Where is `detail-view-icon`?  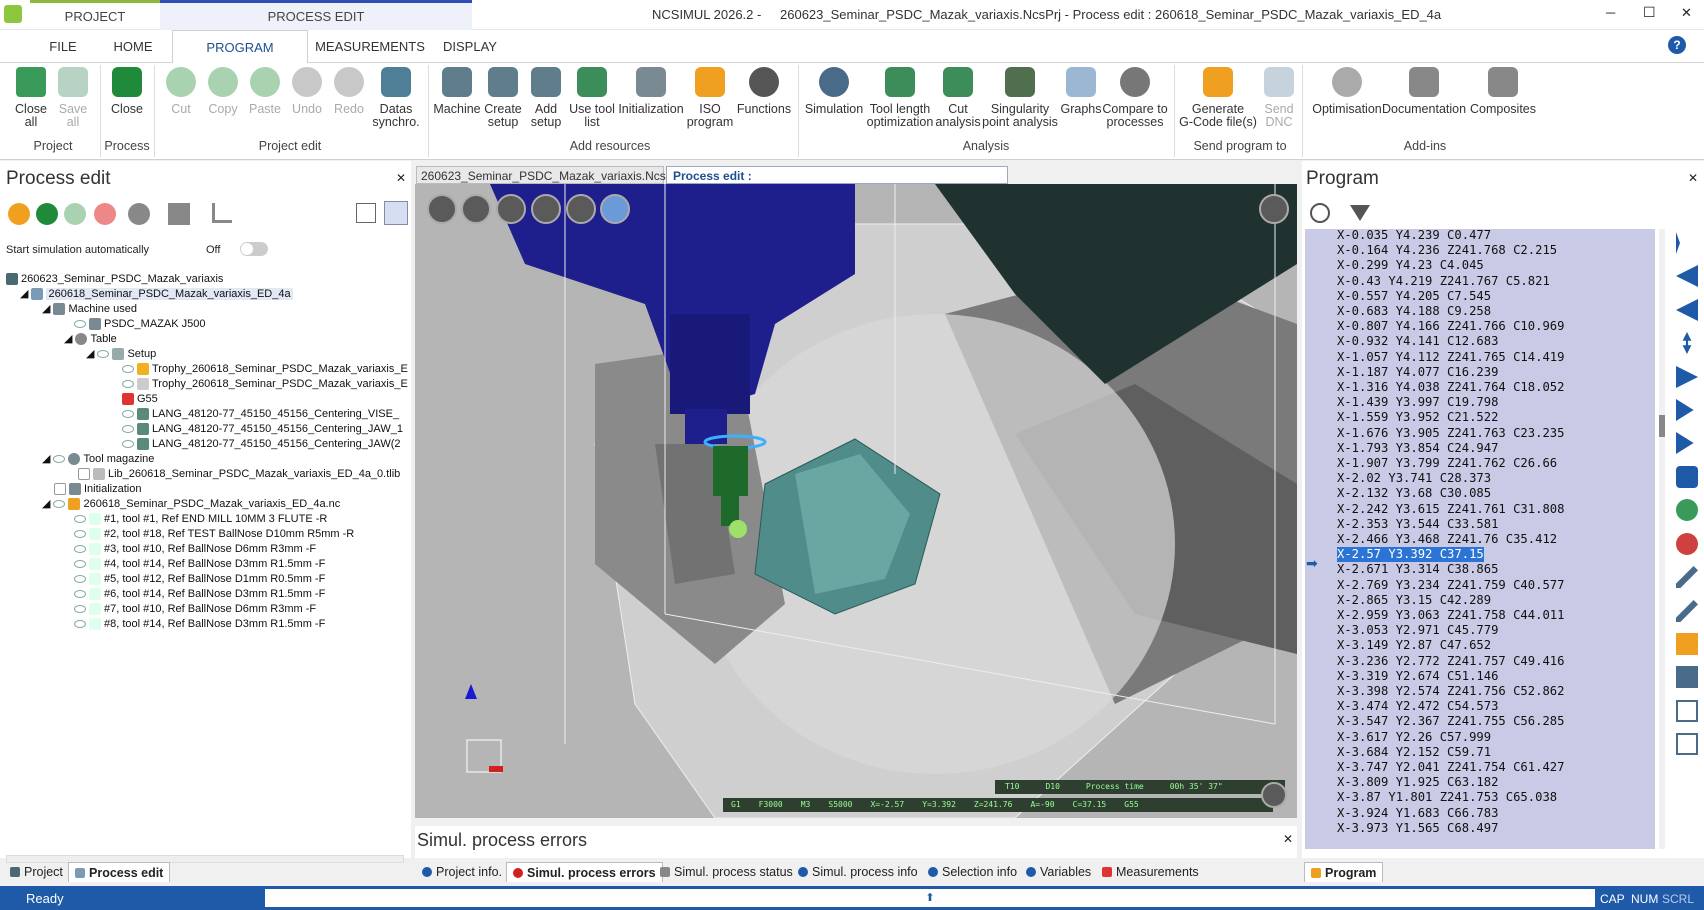 detail-view-icon is located at coordinates (396, 213).